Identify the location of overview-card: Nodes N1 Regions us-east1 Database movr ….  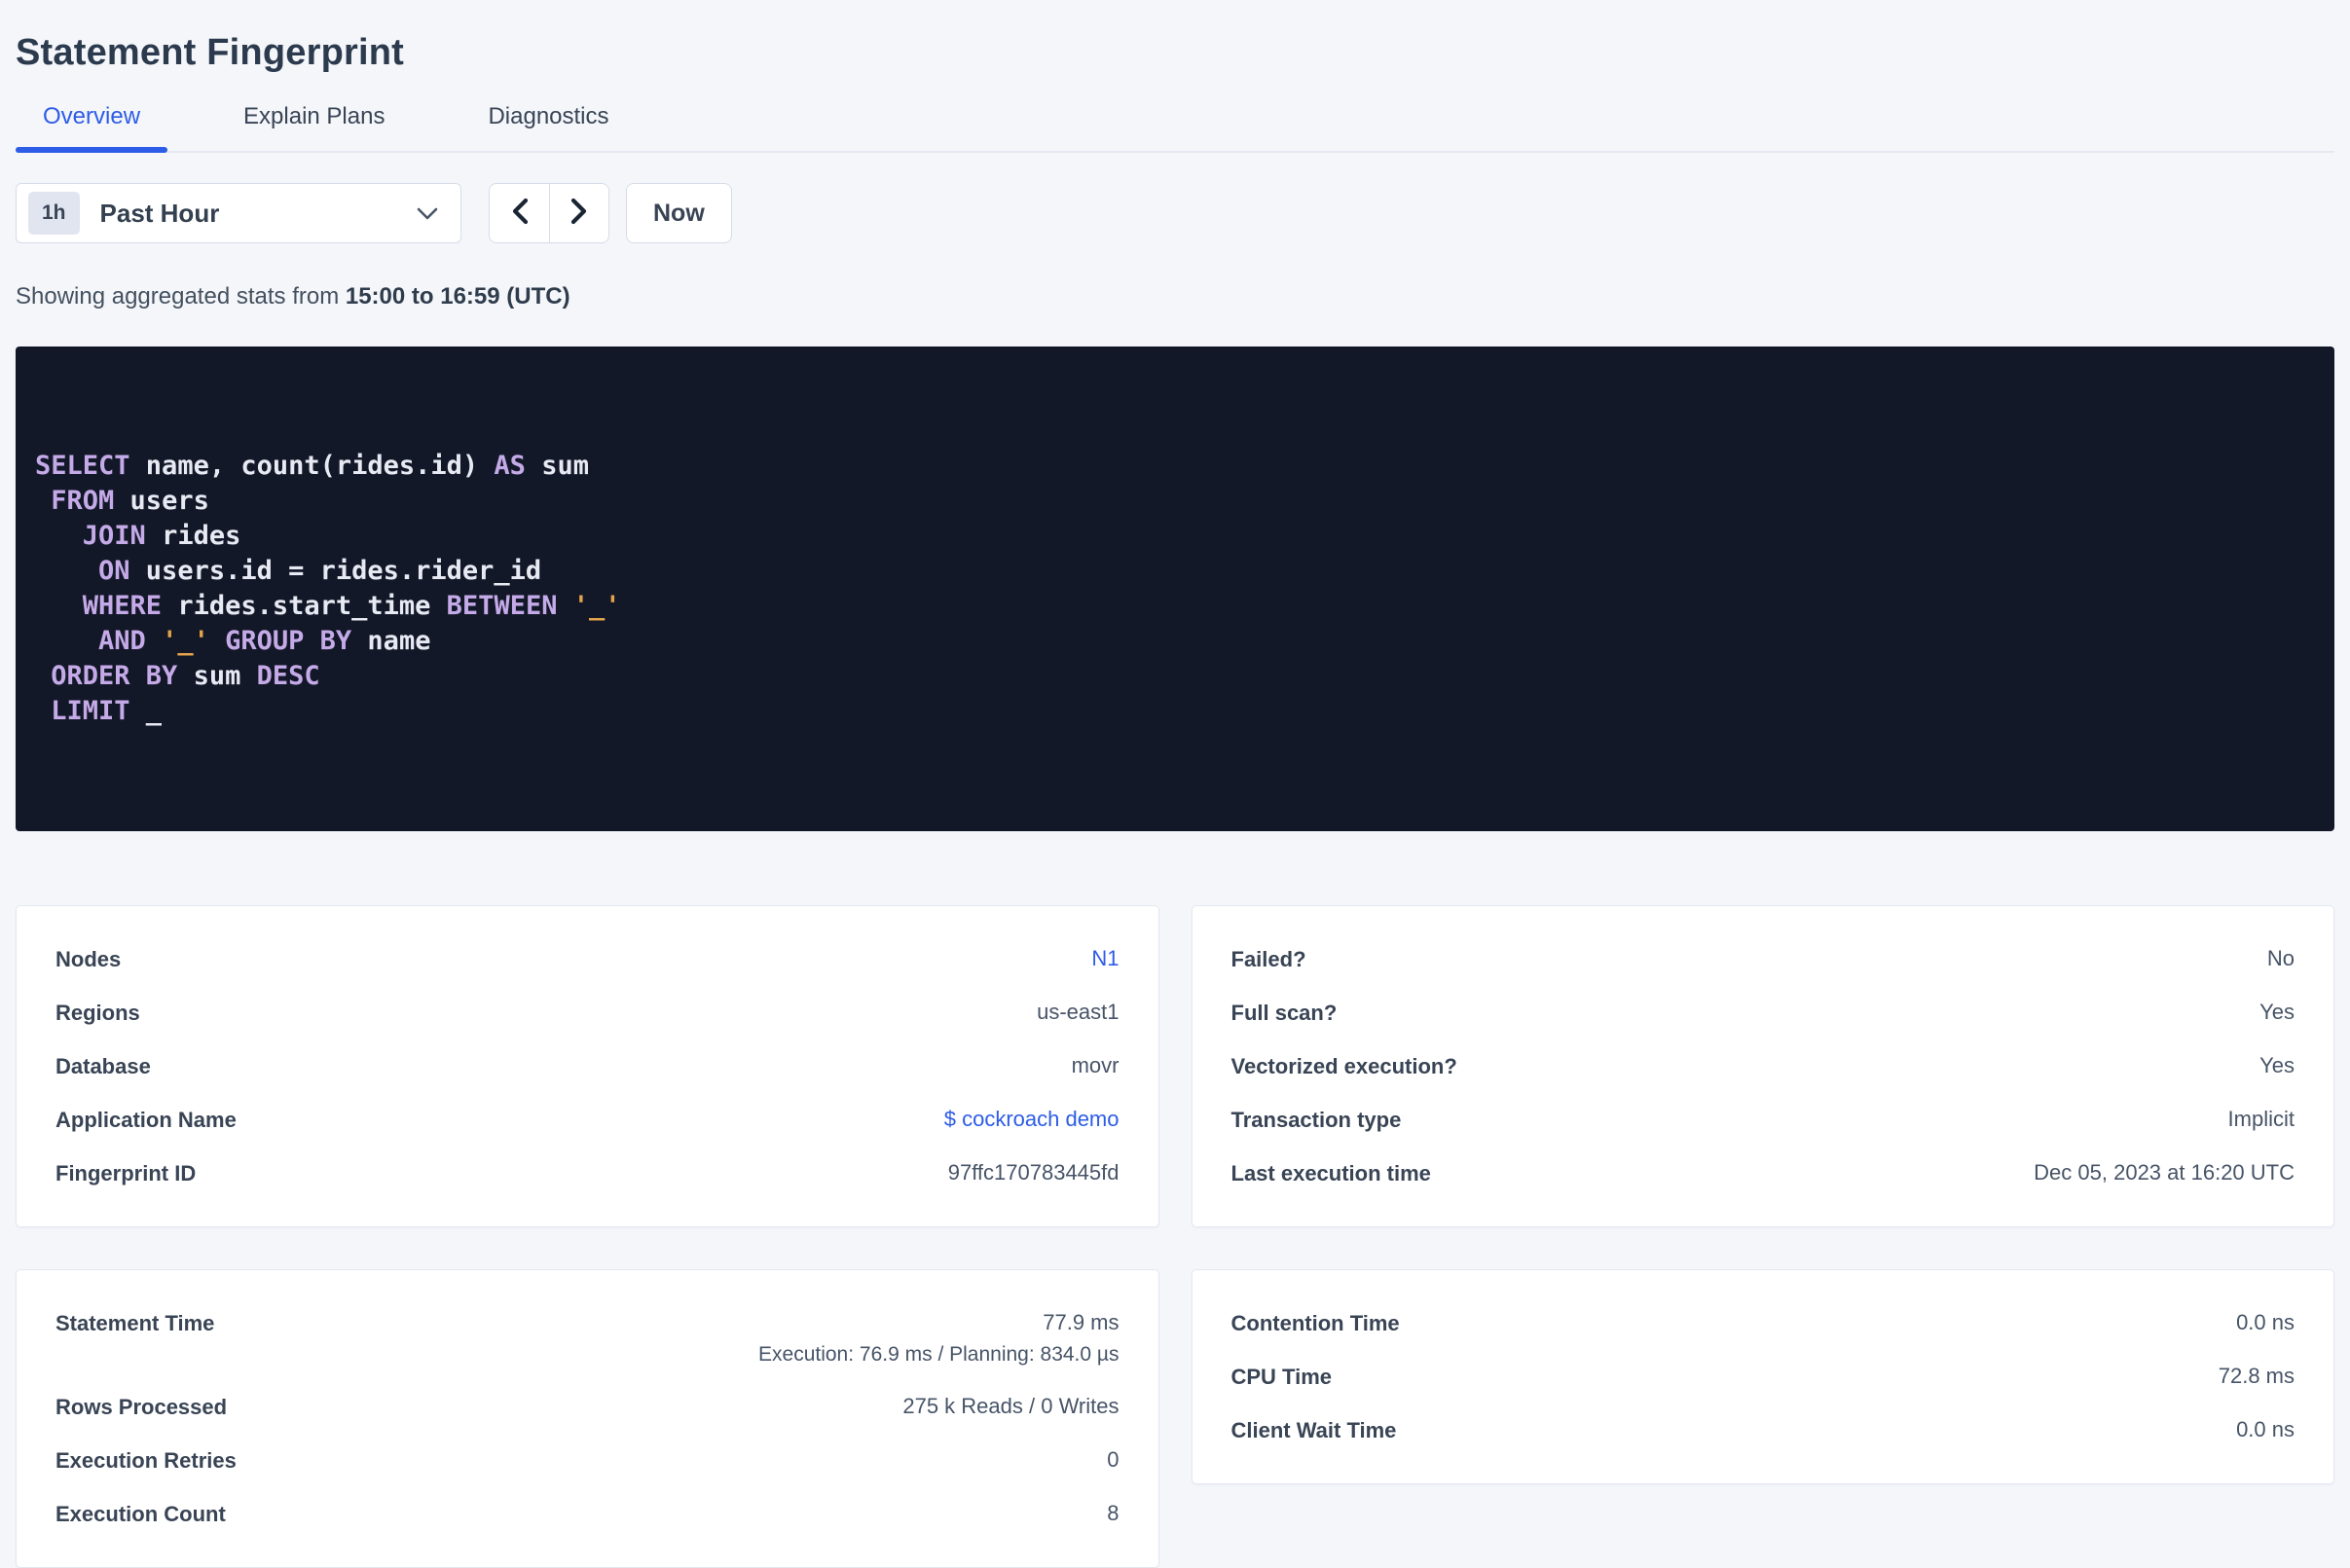
(587, 1066).